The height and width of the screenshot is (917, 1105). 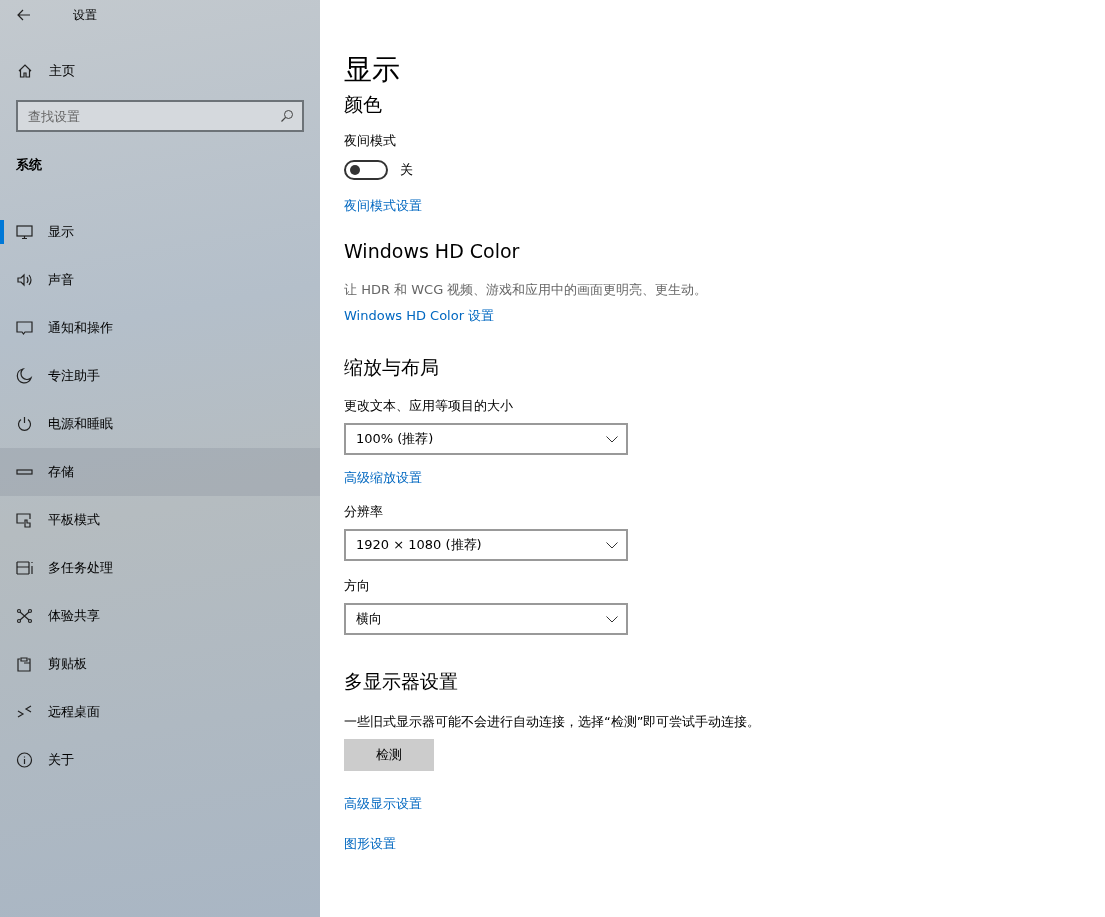 I want to click on section-heading: Windows HD Color, so click(x=432, y=251).